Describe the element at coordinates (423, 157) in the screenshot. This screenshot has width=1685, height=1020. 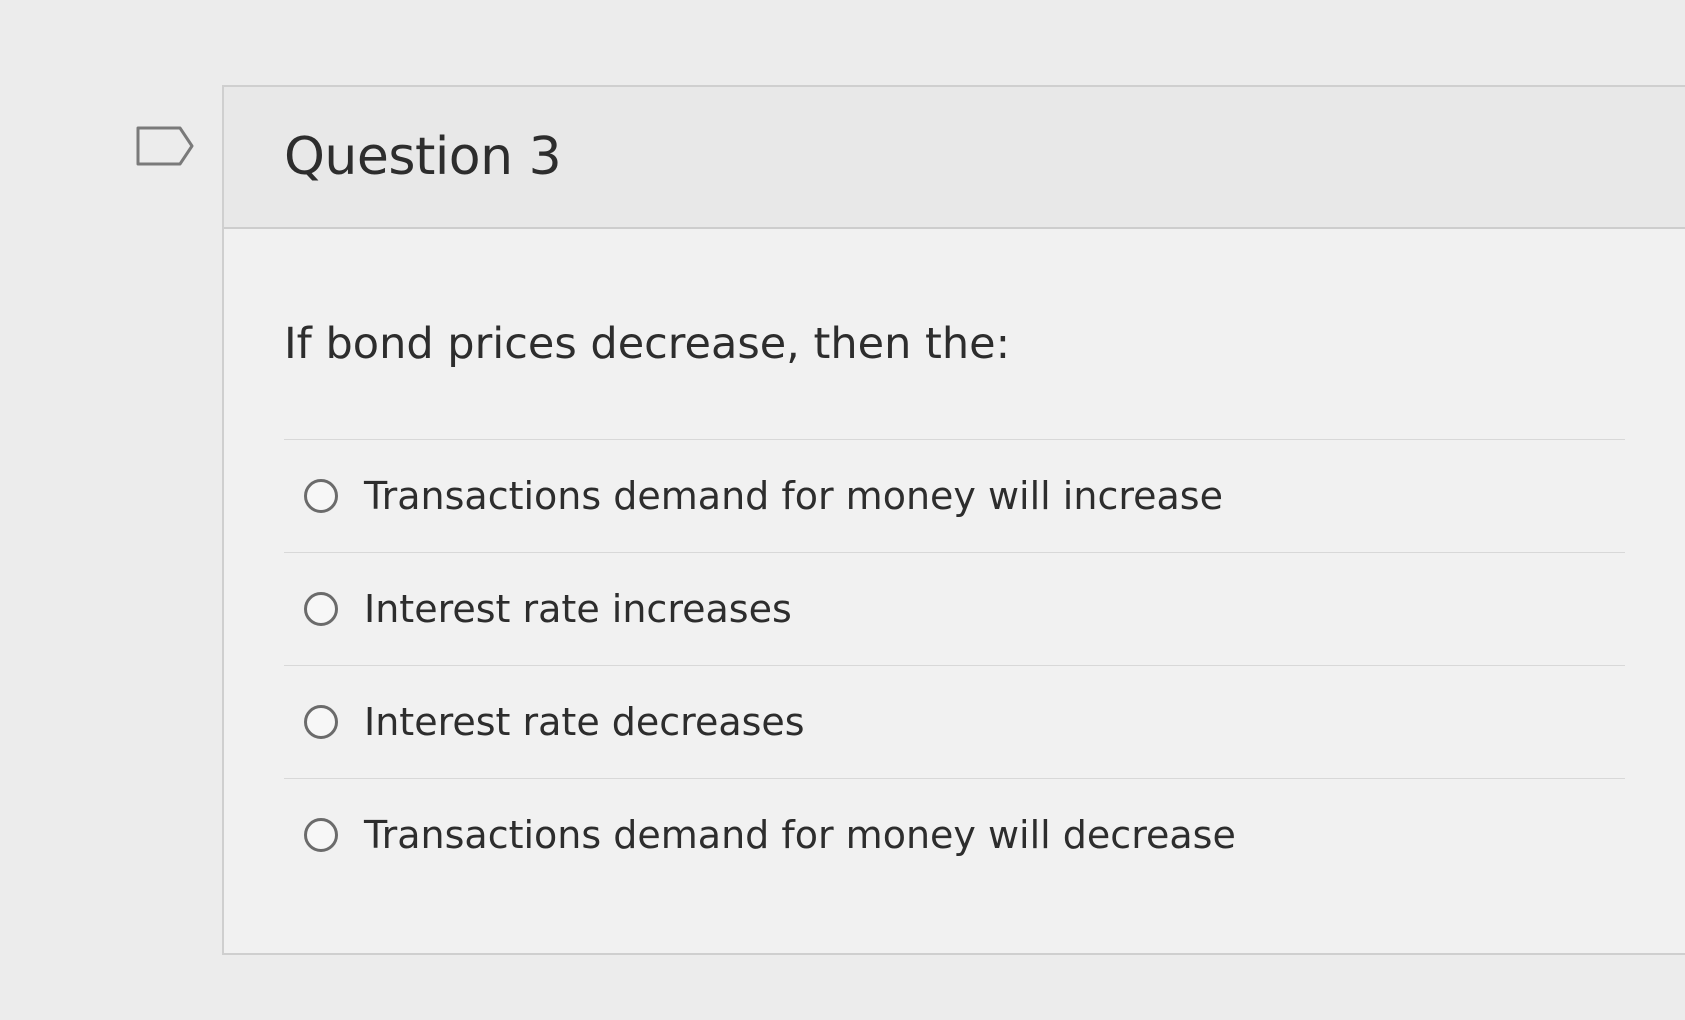
I see `question-title: Question 3` at that location.